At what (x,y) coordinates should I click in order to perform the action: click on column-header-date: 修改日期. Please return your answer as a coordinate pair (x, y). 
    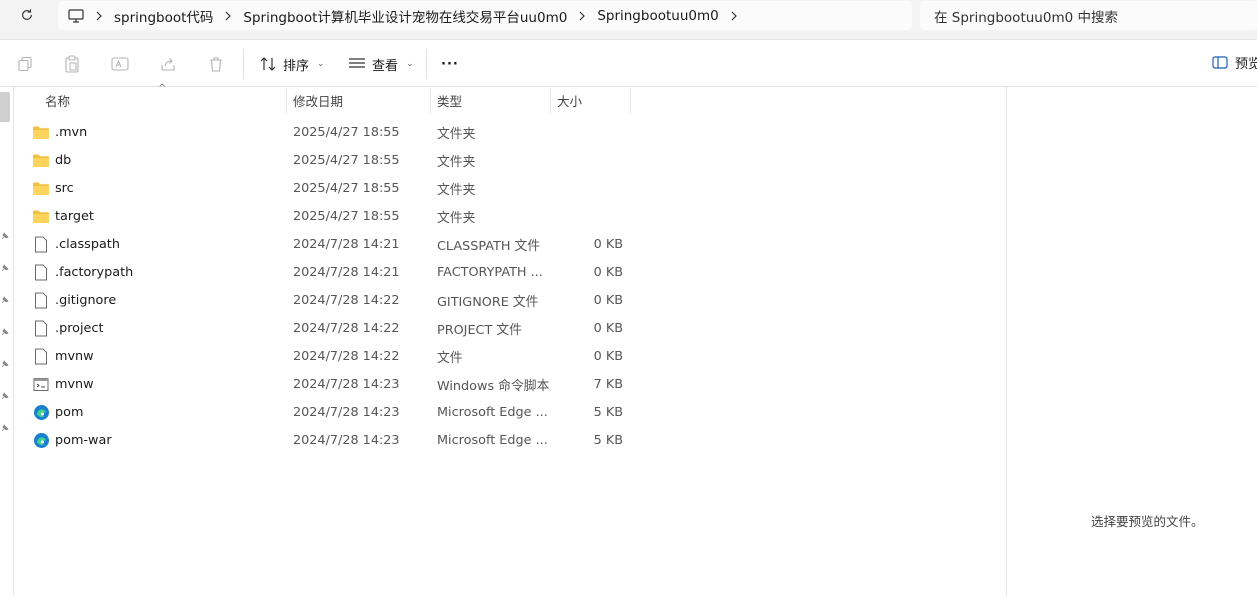
    Looking at the image, I should click on (318, 100).